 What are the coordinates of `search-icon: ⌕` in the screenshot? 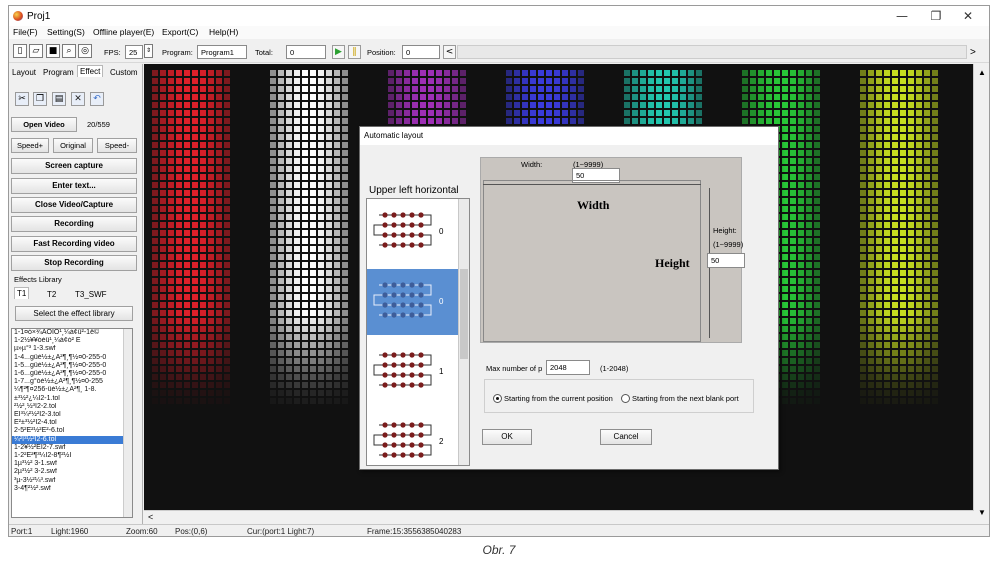 It's located at (69, 51).